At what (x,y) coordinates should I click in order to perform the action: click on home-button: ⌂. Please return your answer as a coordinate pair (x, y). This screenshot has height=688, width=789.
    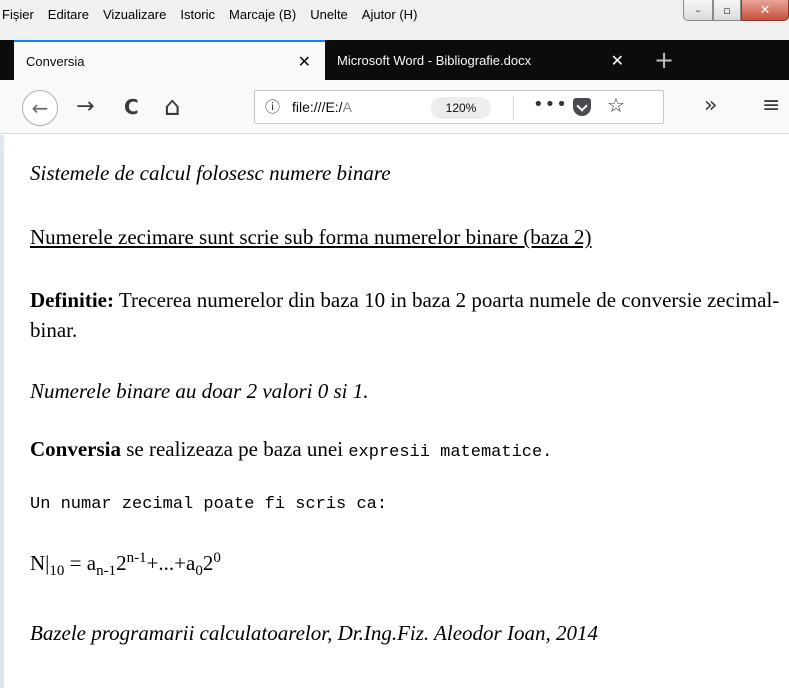
    Looking at the image, I should click on (172, 107).